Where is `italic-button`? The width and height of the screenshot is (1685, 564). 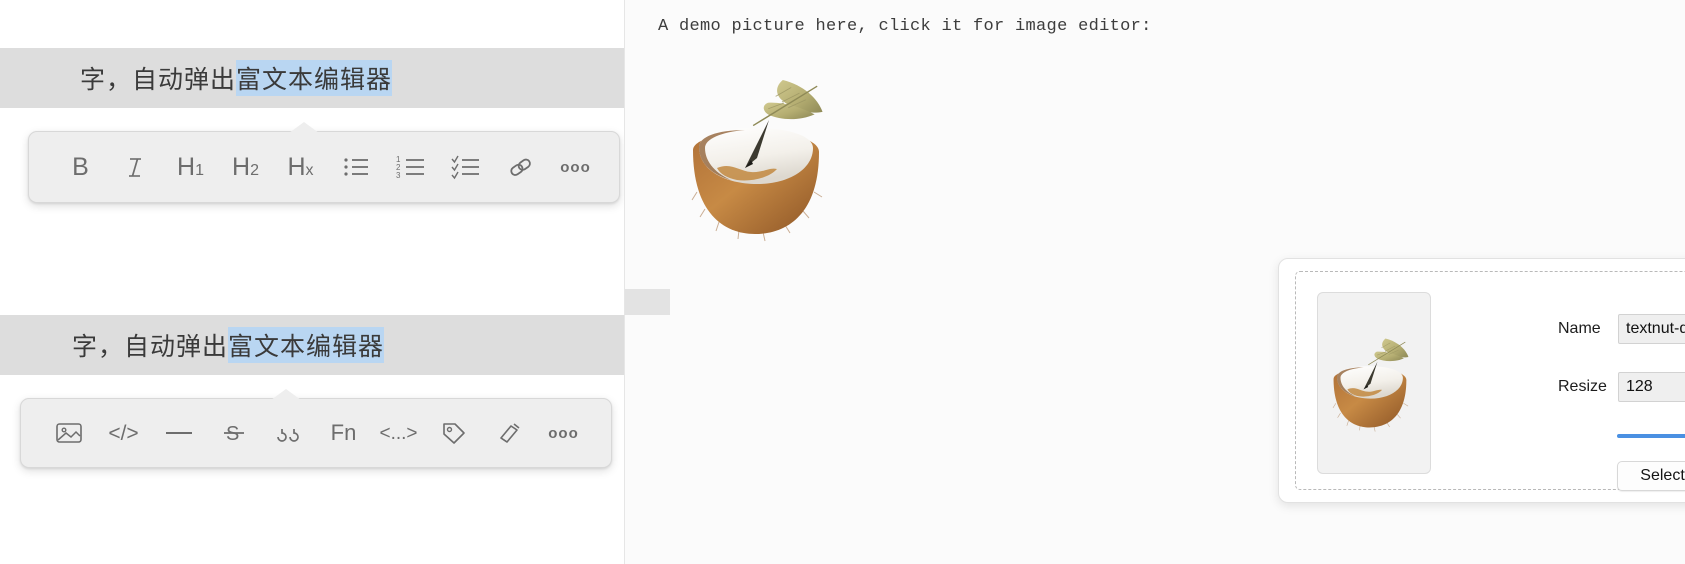
italic-button is located at coordinates (135, 167).